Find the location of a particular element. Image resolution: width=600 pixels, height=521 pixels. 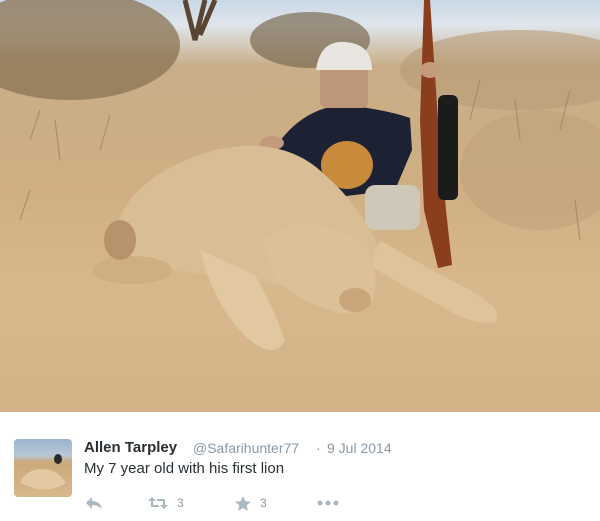

more-button is located at coordinates (328, 503).